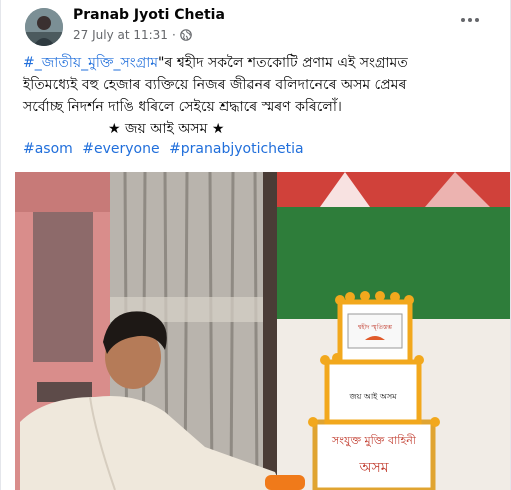  I want to click on globe-icon, so click(185, 35).